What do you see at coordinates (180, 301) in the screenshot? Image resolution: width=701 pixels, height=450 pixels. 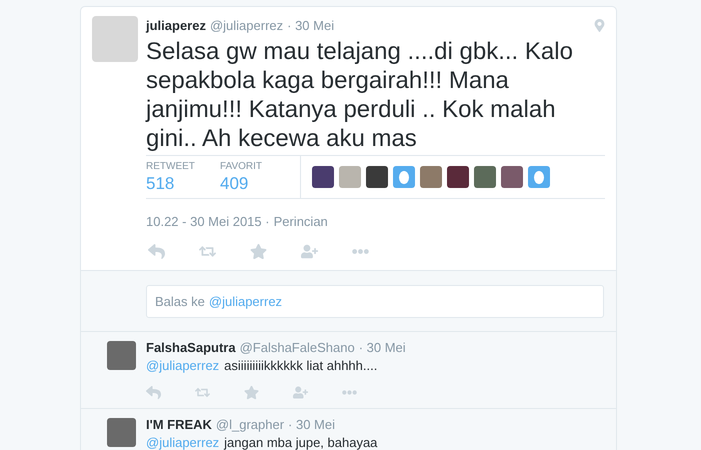 I see `reply-placeholder: Balas ke` at bounding box center [180, 301].